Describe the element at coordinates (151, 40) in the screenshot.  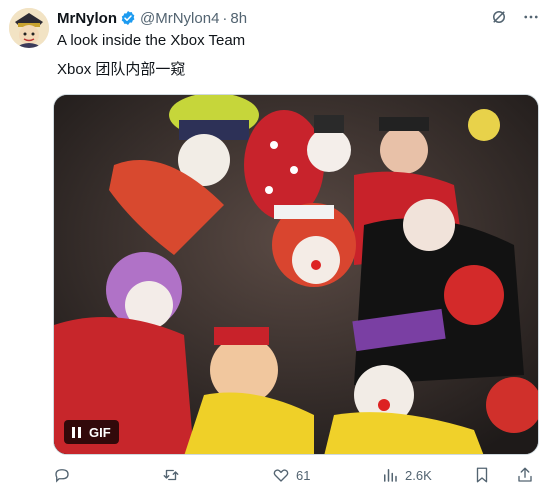
I see `post-text-english: A look inside the Xbox Team` at that location.